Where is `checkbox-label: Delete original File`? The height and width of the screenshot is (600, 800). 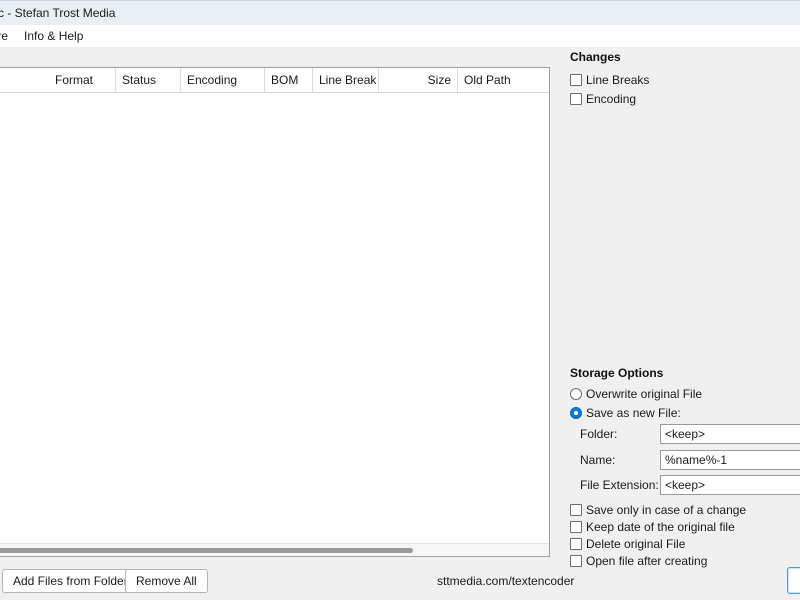 checkbox-label: Delete original File is located at coordinates (636, 543).